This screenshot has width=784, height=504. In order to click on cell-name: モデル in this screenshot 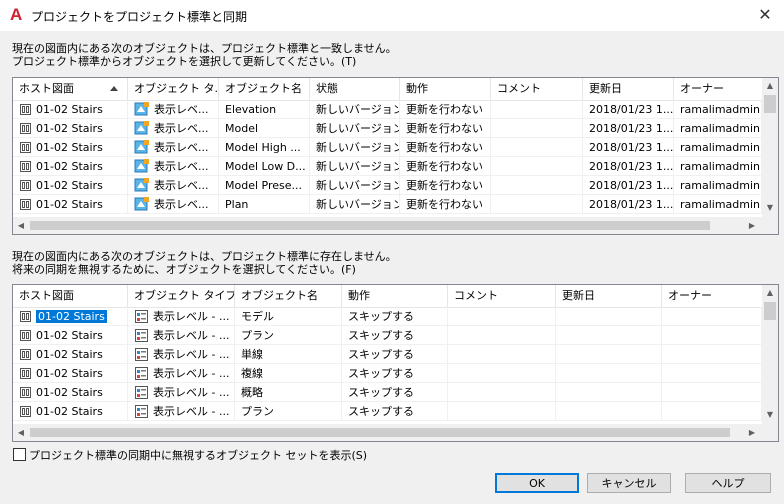, I will do `click(288, 316)`.